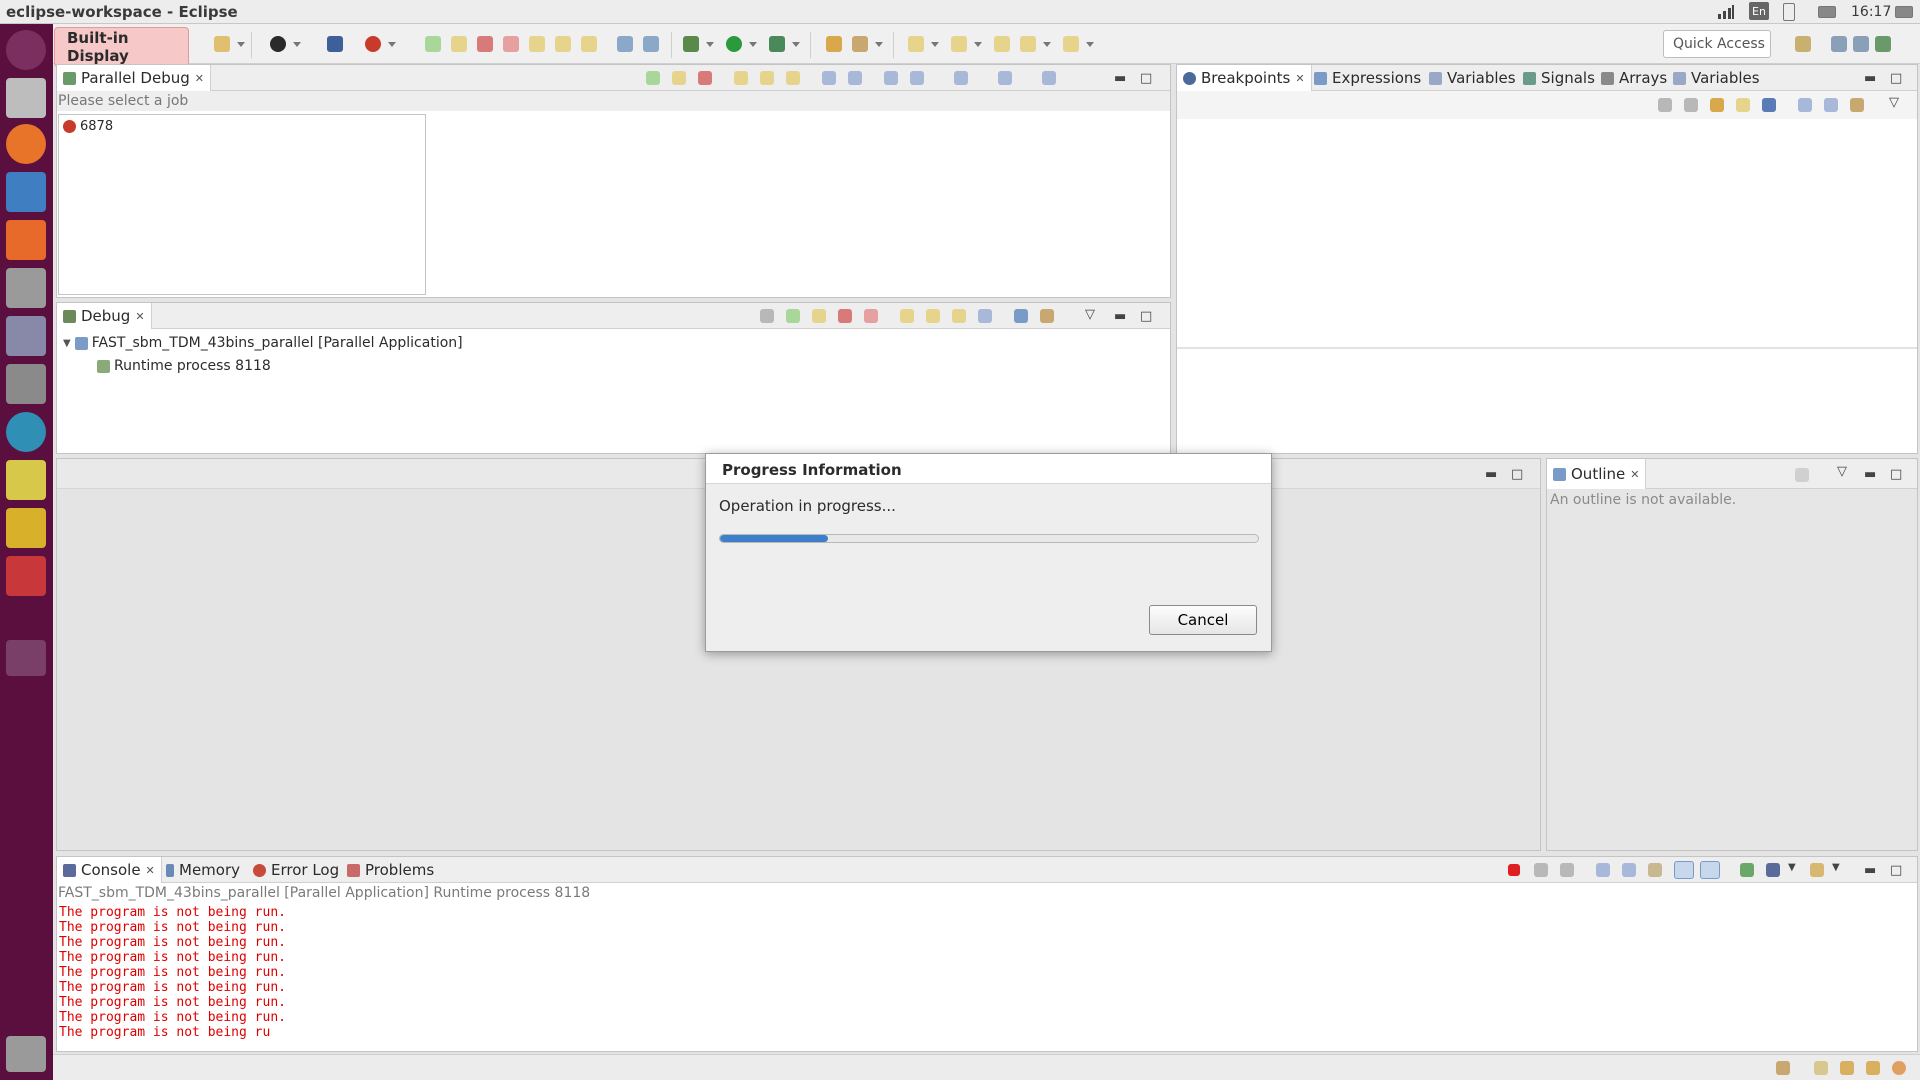 Image resolution: width=1920 pixels, height=1080 pixels. I want to click on external-tools-dropdown-icon, so click(796, 44).